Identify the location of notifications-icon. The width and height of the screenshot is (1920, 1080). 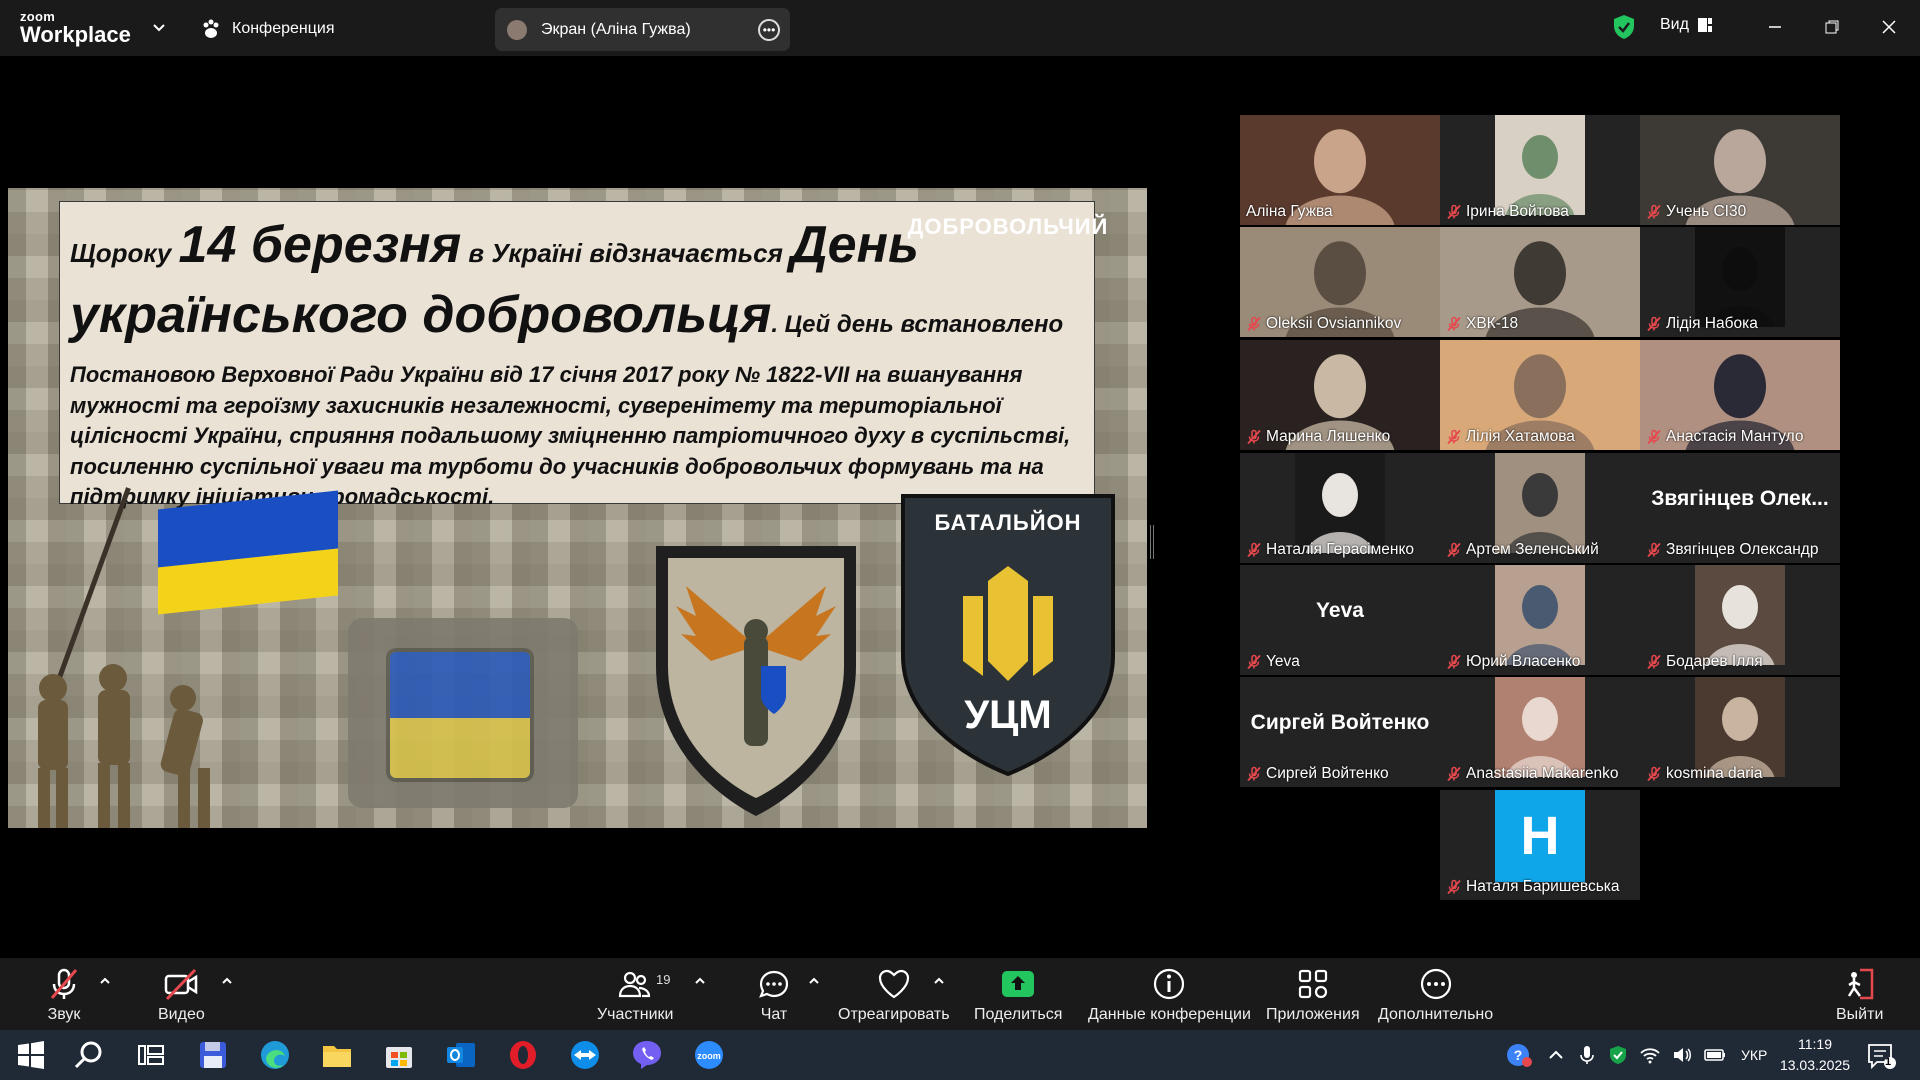
(1881, 1056).